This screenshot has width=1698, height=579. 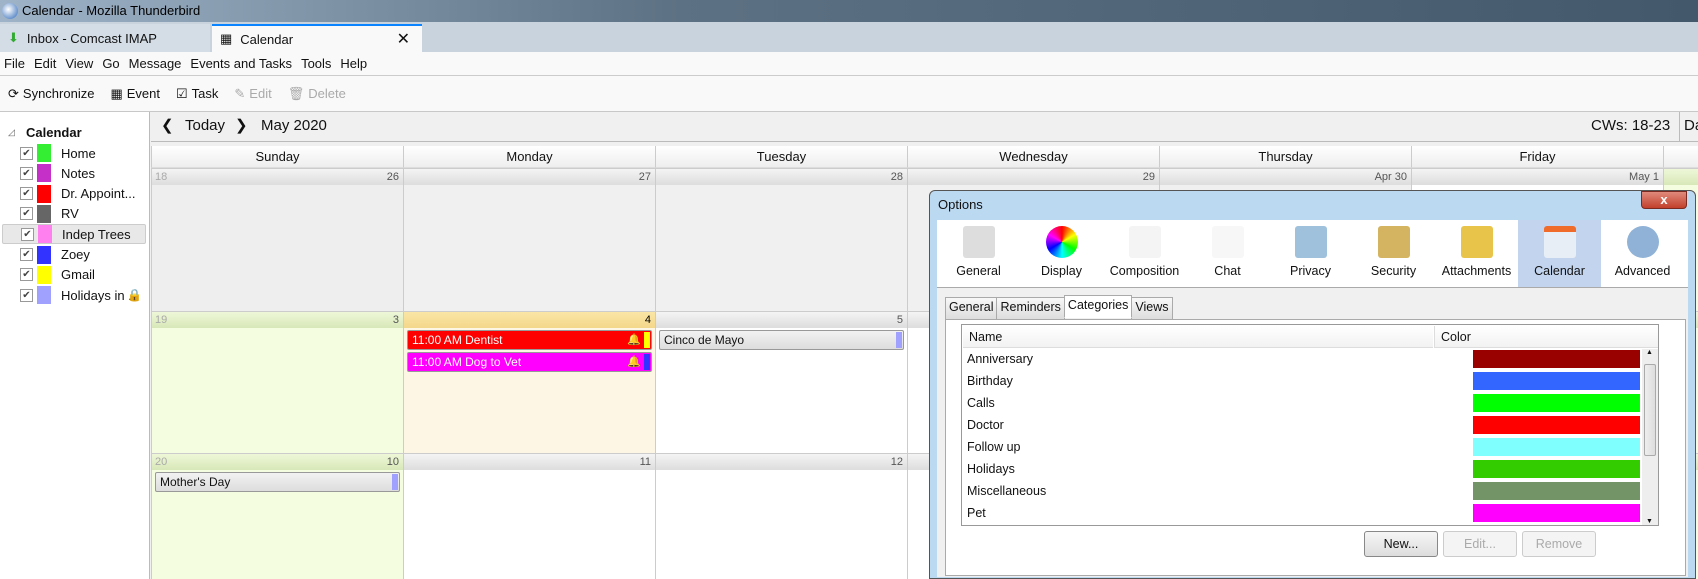 I want to click on next-icon: ❯, so click(x=241, y=125).